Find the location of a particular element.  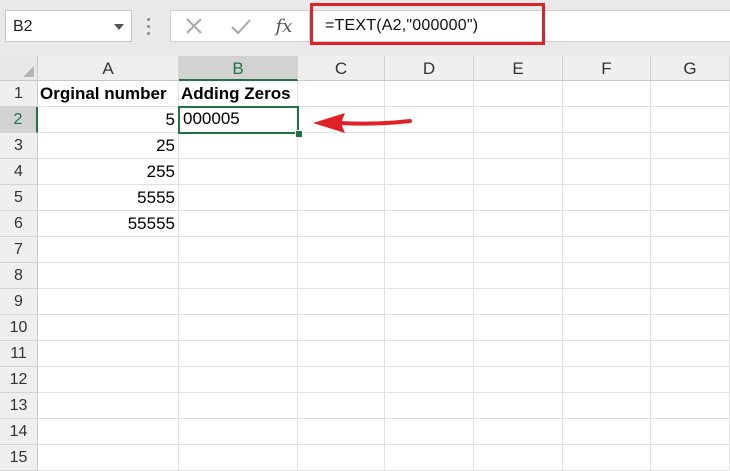

cell-a15 is located at coordinates (108, 458).